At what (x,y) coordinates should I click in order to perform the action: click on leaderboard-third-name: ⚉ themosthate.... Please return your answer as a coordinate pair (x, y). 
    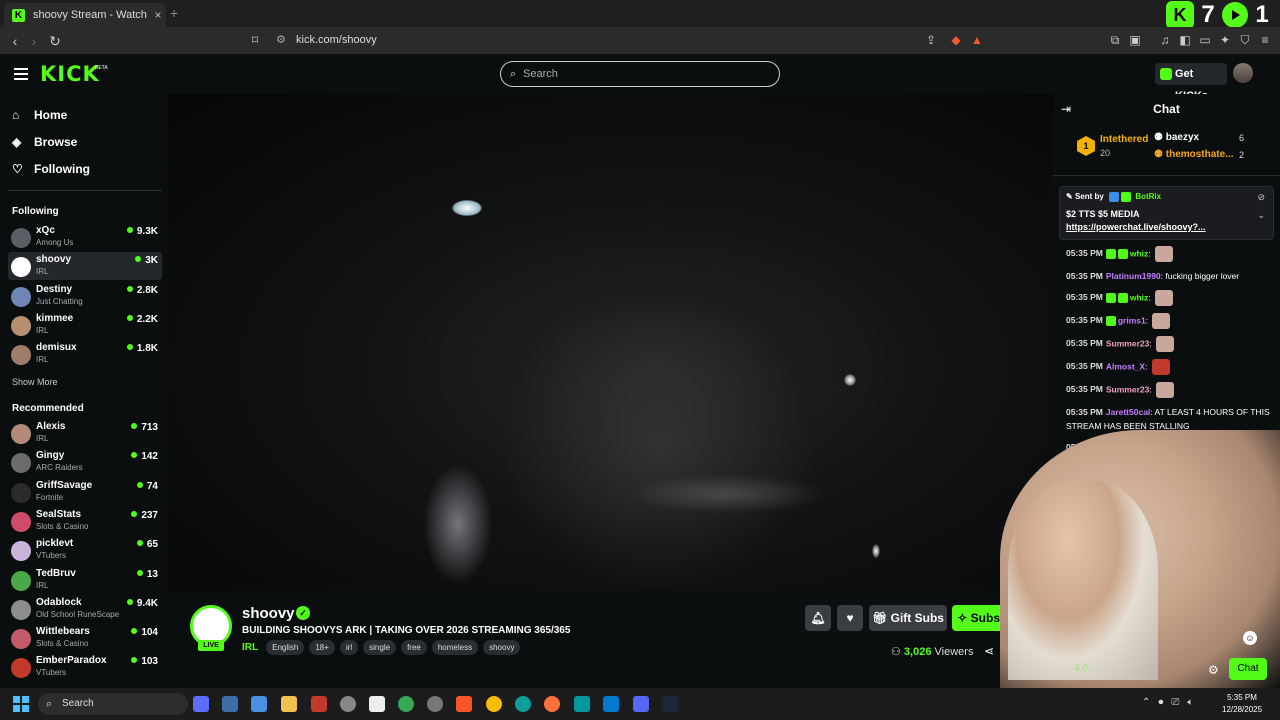
    Looking at the image, I should click on (1194, 154).